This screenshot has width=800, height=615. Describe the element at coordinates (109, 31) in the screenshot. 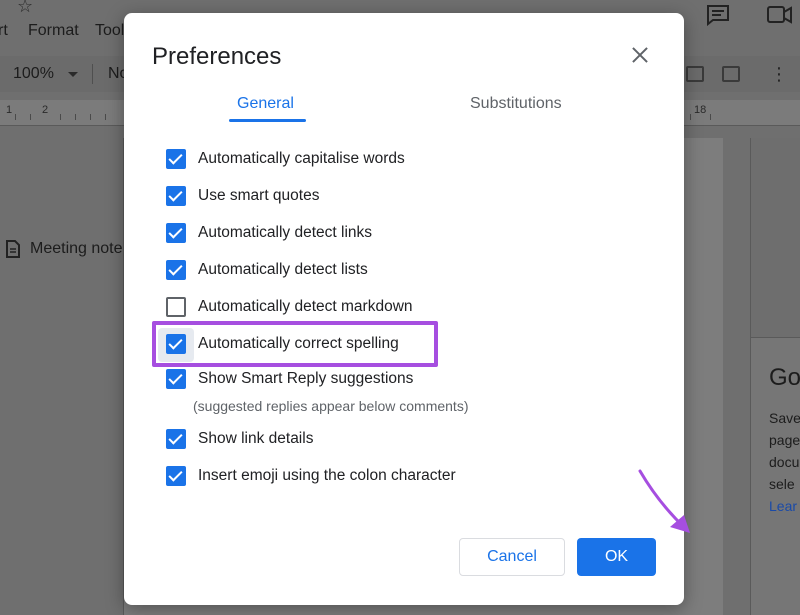

I see `menu-item-tools: Tool` at that location.